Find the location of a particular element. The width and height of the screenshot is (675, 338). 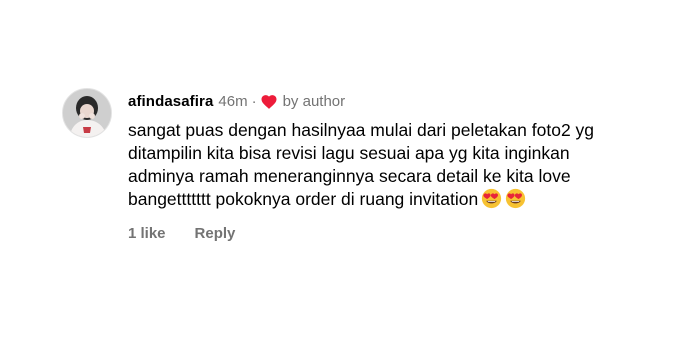

avatar-image is located at coordinates (87, 113).